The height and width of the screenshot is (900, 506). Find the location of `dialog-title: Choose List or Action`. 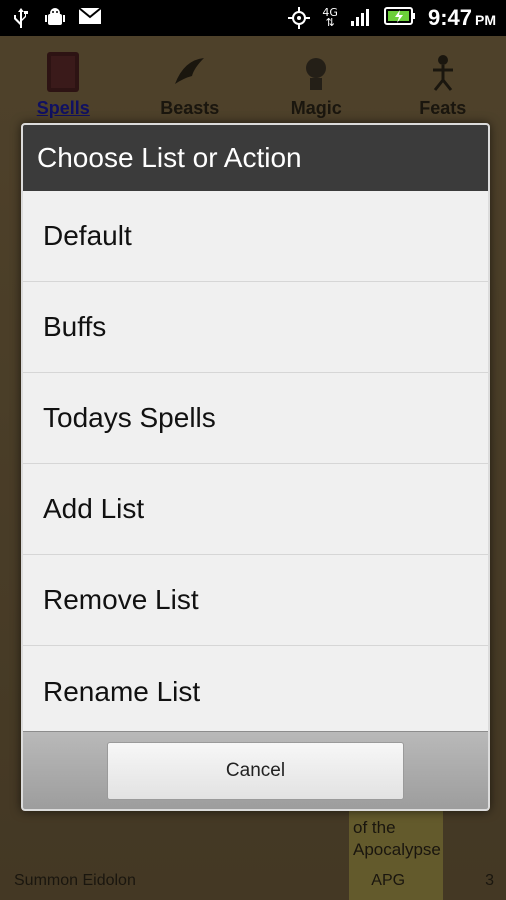

dialog-title: Choose List or Action is located at coordinates (255, 158).